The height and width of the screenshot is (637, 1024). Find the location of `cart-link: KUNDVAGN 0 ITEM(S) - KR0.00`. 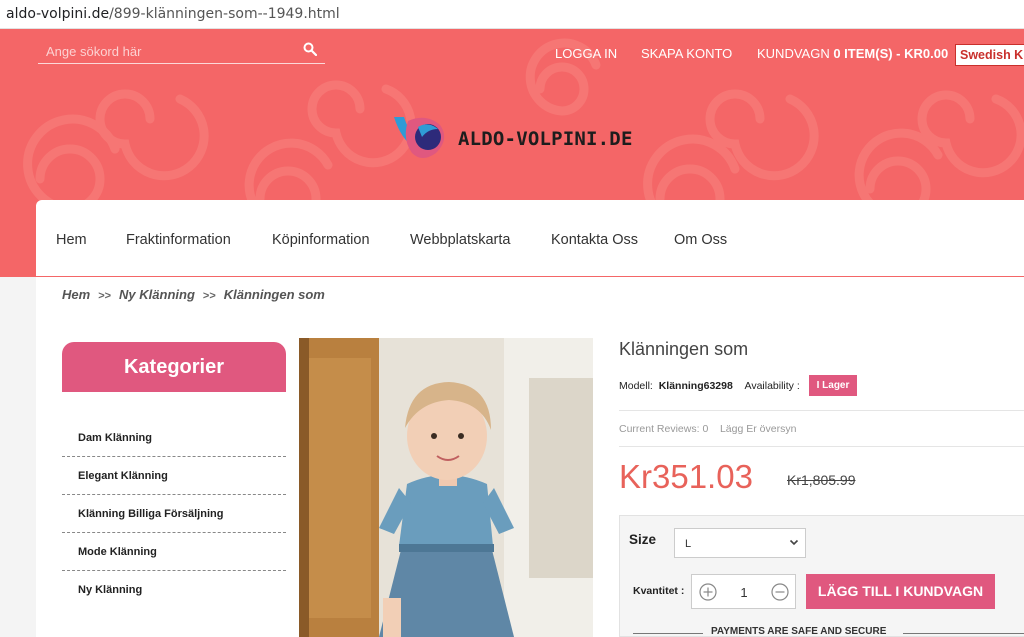

cart-link: KUNDVAGN 0 ITEM(S) - KR0.00 is located at coordinates (852, 53).